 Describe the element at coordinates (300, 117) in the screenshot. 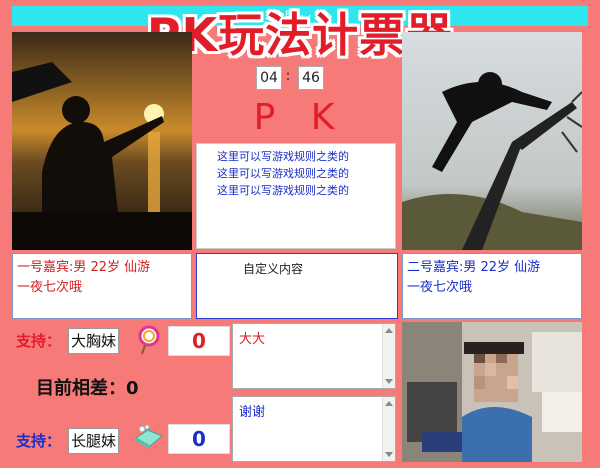

I see `pk-label: P K` at that location.